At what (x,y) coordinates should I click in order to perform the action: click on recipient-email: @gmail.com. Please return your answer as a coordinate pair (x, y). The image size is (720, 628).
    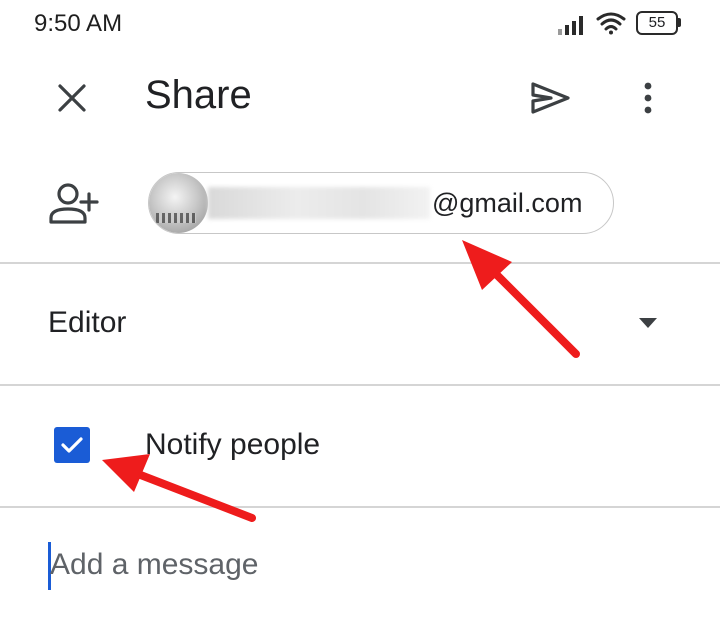
    Looking at the image, I should click on (507, 202).